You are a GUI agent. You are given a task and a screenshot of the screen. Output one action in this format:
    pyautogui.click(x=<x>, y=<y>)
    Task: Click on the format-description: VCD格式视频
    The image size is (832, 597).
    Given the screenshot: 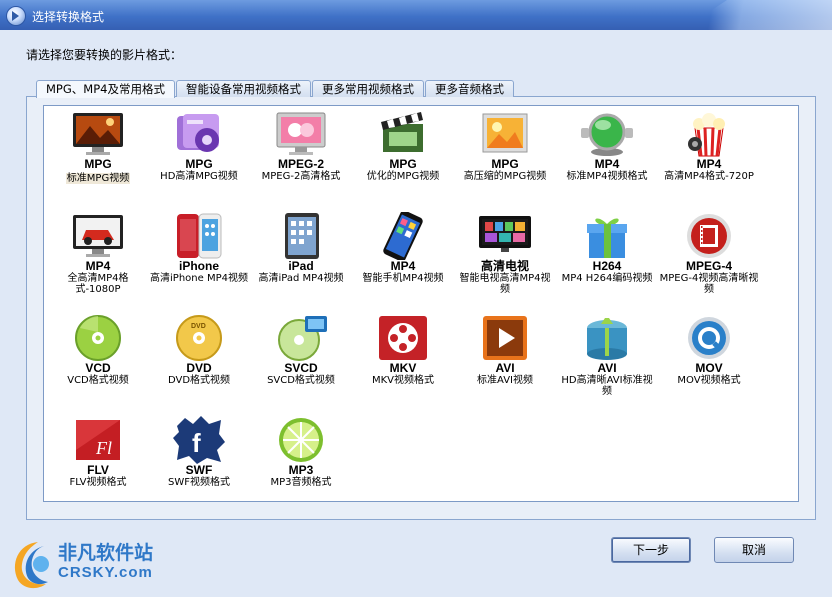 What is the action you would take?
    pyautogui.click(x=98, y=380)
    